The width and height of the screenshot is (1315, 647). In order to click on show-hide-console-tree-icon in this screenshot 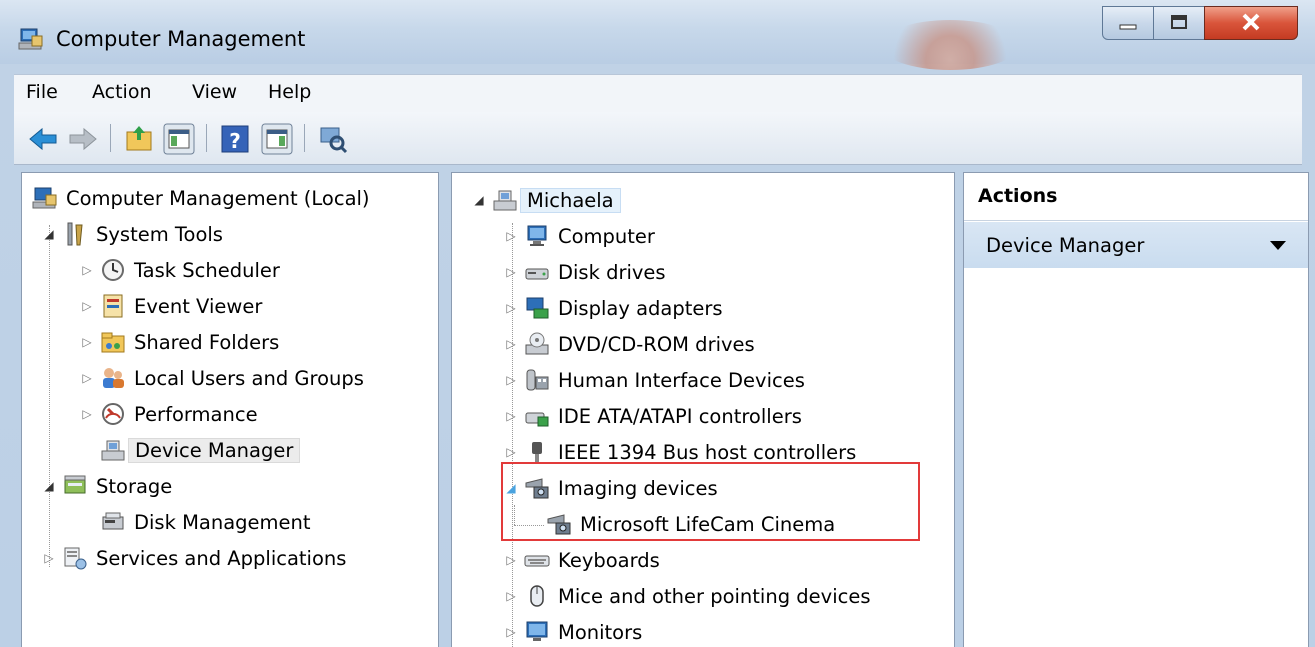, I will do `click(179, 139)`.